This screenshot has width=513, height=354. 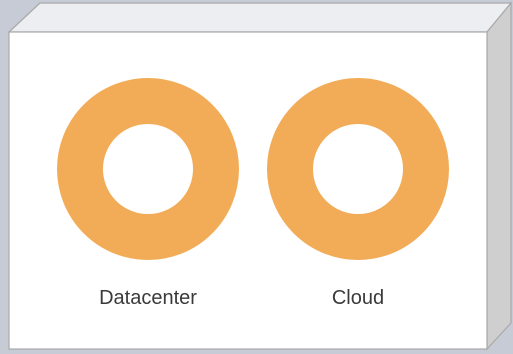 I want to click on cloud-label: Cloud, so click(x=358, y=298).